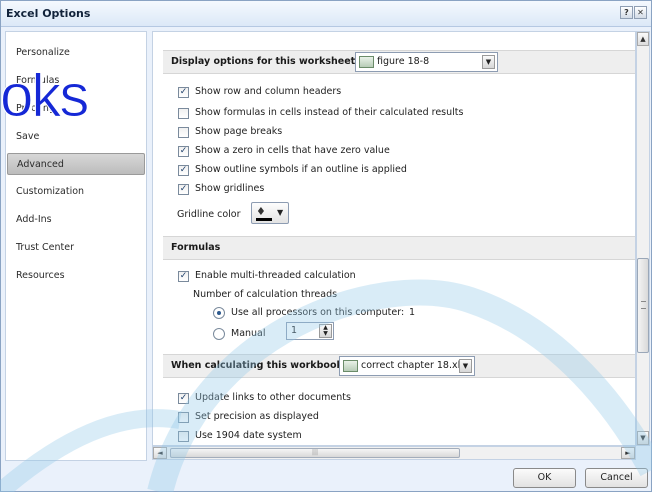  What do you see at coordinates (183, 92) in the screenshot?
I see `show-headers-checkbox: ✓` at bounding box center [183, 92].